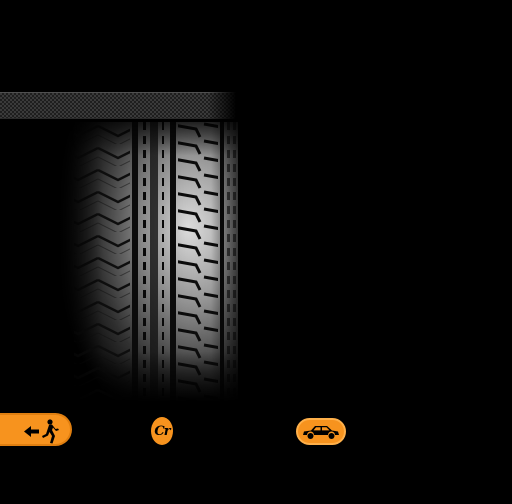 The width and height of the screenshot is (512, 504). I want to click on exit-button, so click(36, 429).